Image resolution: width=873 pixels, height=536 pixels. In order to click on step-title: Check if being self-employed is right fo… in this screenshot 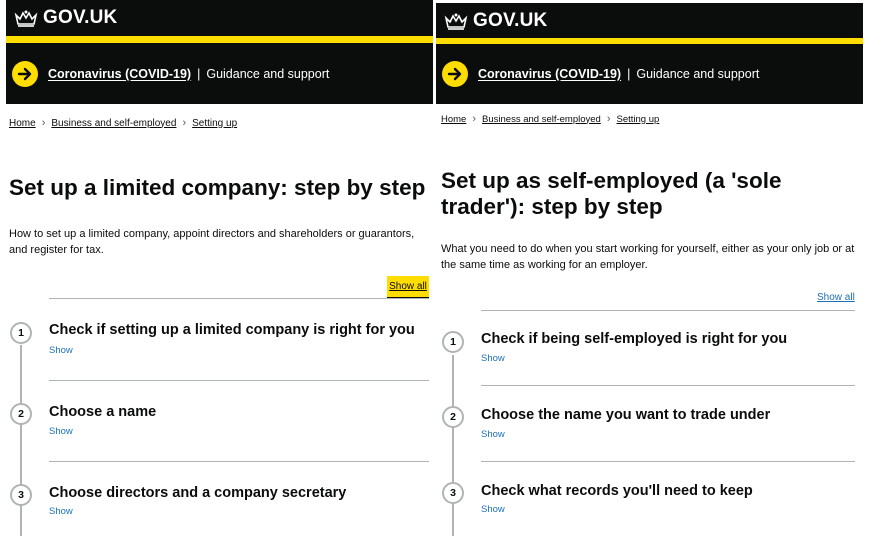, I will do `click(634, 339)`.